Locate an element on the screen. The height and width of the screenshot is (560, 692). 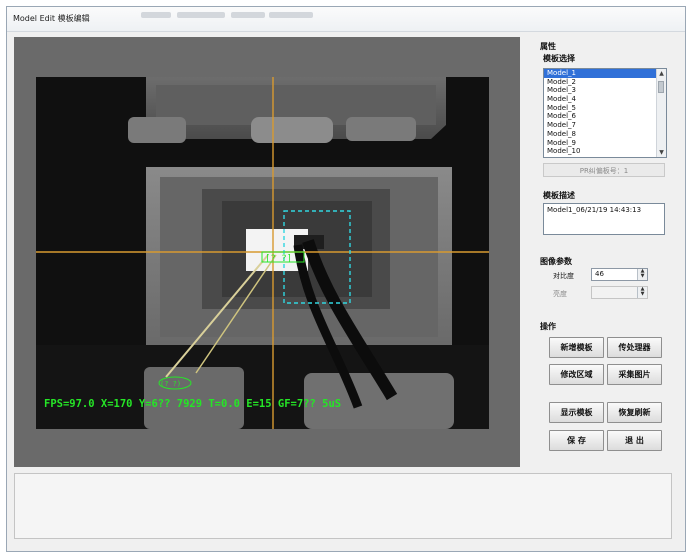
template-desc-value: Model1_06/21/19 14:43:13 is located at coordinates (594, 210).